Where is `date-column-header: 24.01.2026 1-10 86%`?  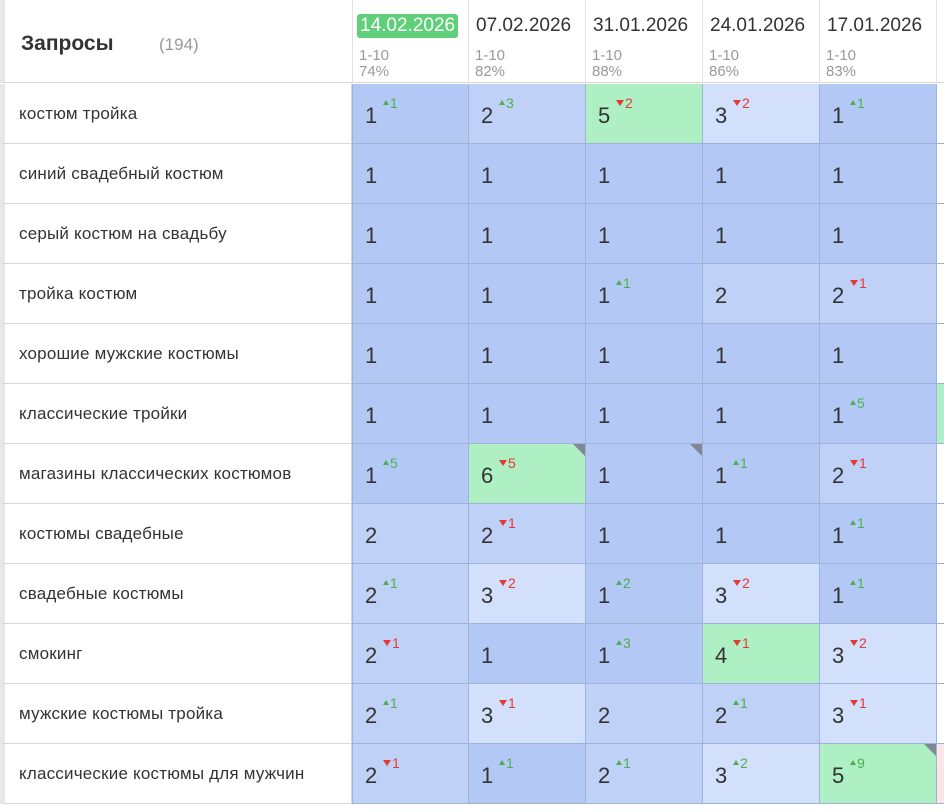
date-column-header: 24.01.2026 1-10 86% is located at coordinates (760, 41).